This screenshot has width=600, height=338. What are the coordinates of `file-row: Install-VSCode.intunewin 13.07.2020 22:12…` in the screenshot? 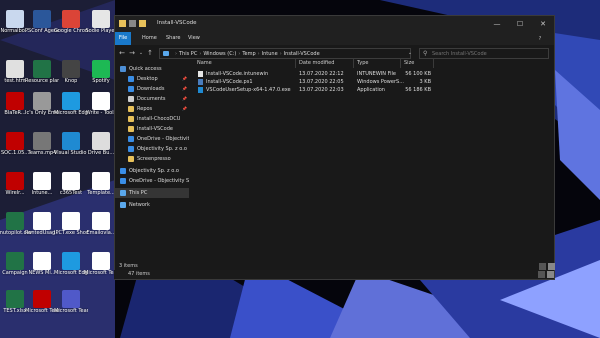 It's located at (371, 74).